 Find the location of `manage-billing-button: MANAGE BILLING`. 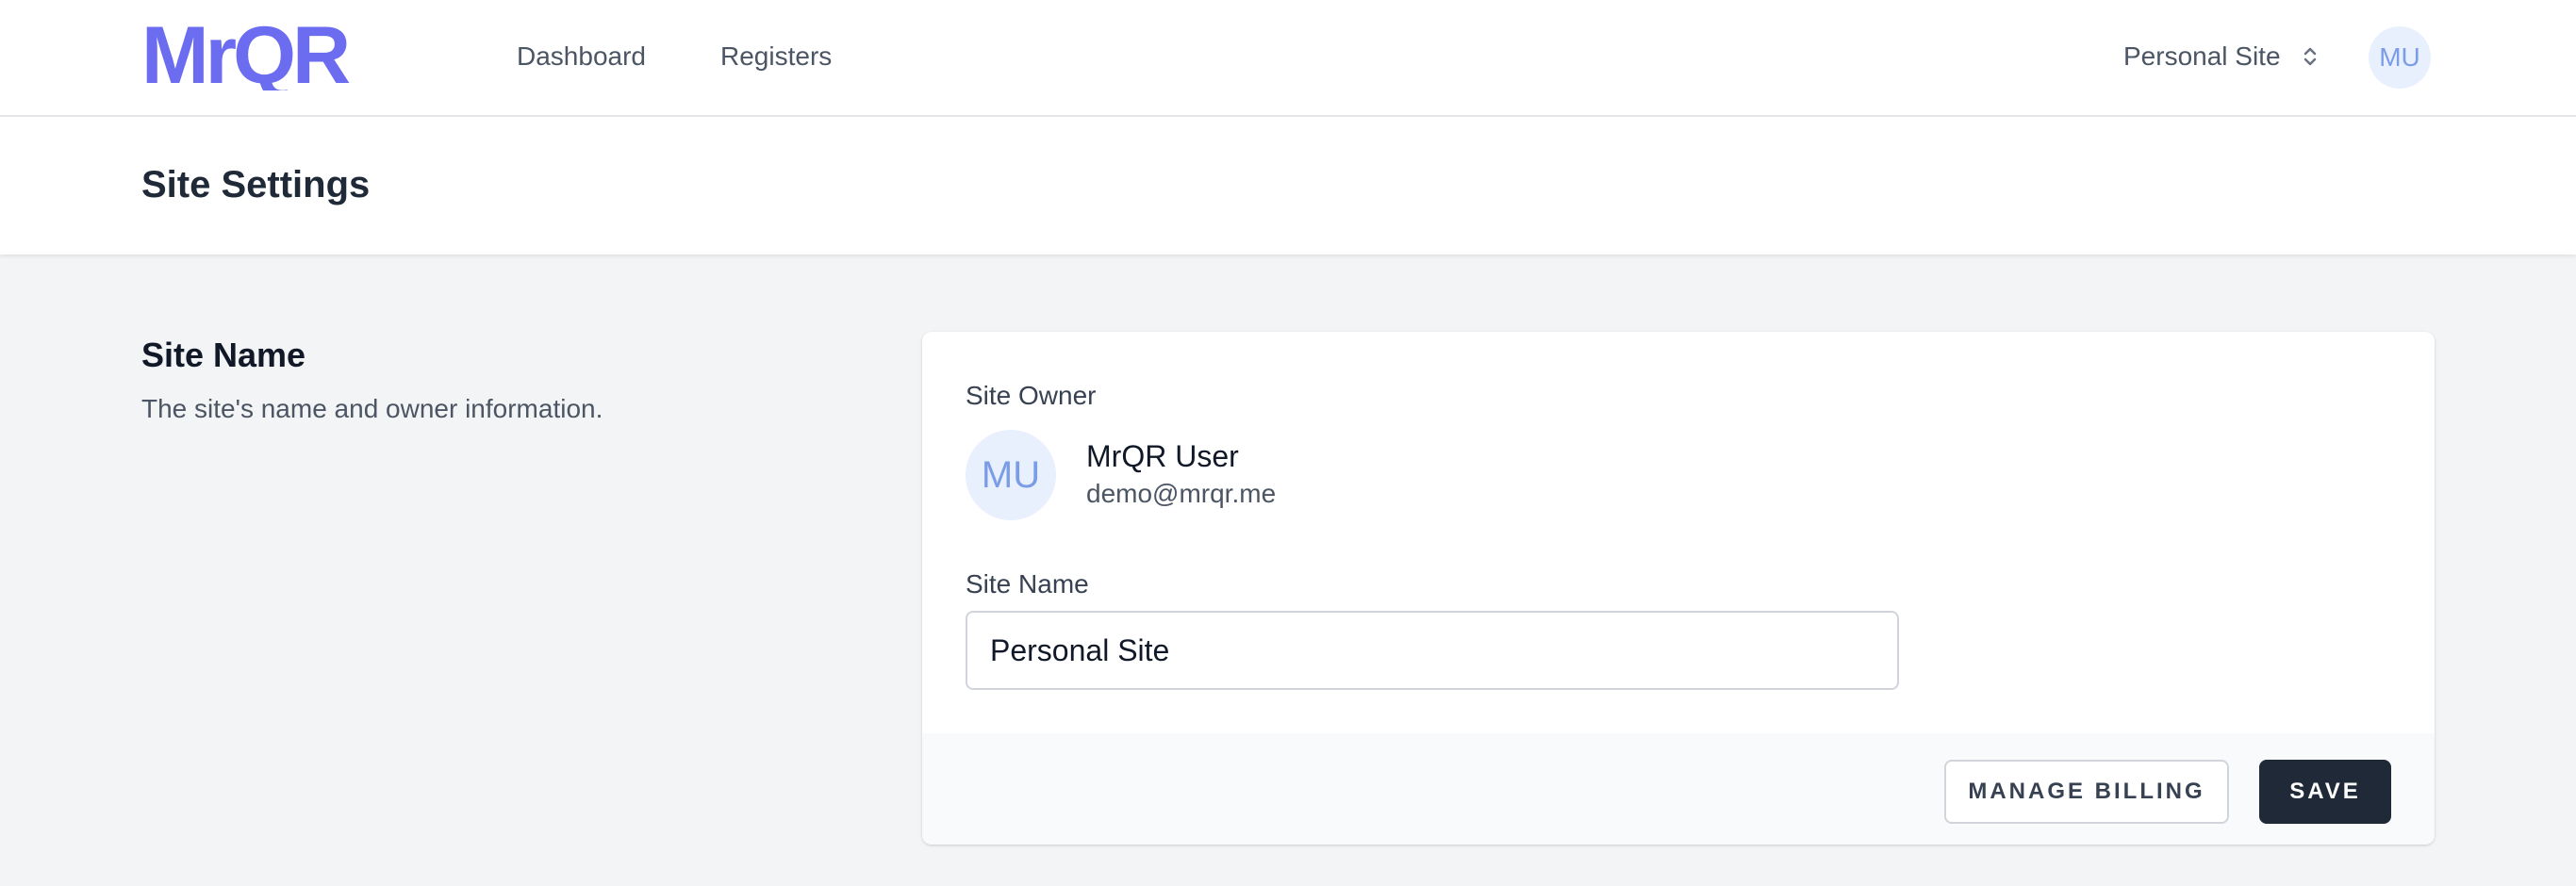

manage-billing-button: MANAGE BILLING is located at coordinates (2086, 792).